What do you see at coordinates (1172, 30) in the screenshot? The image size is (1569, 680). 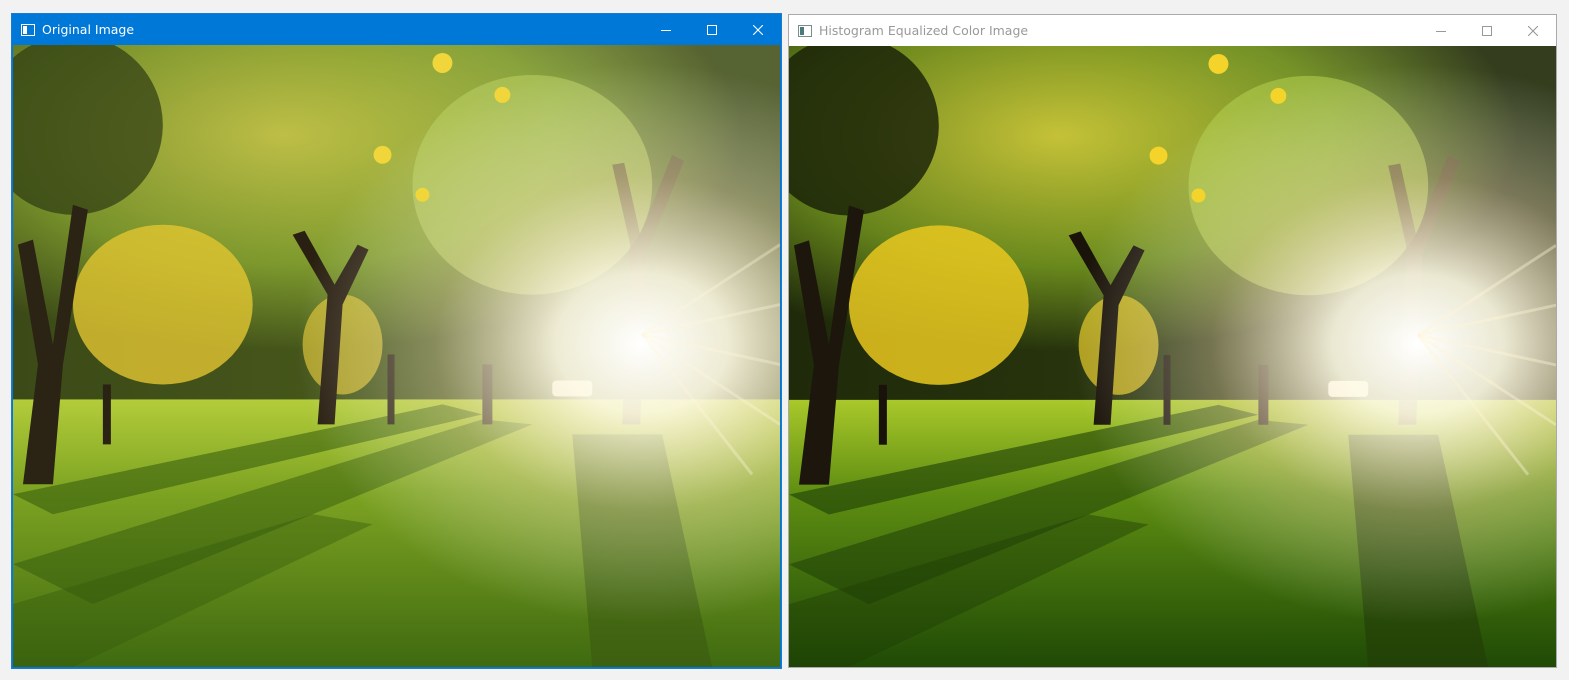 I see `title-bar: Histogram Equalized Color Image` at bounding box center [1172, 30].